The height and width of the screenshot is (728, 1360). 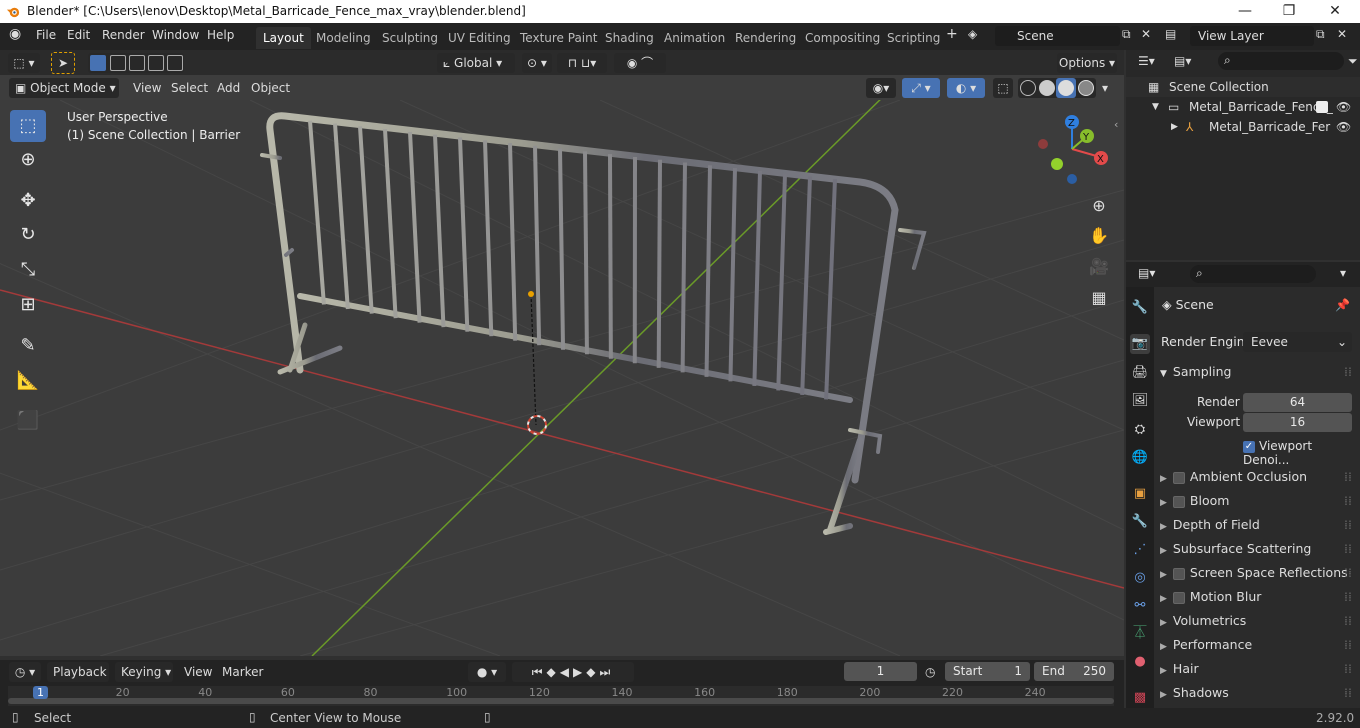 I want to click on add-workspace-icon: +, so click(x=952, y=34).